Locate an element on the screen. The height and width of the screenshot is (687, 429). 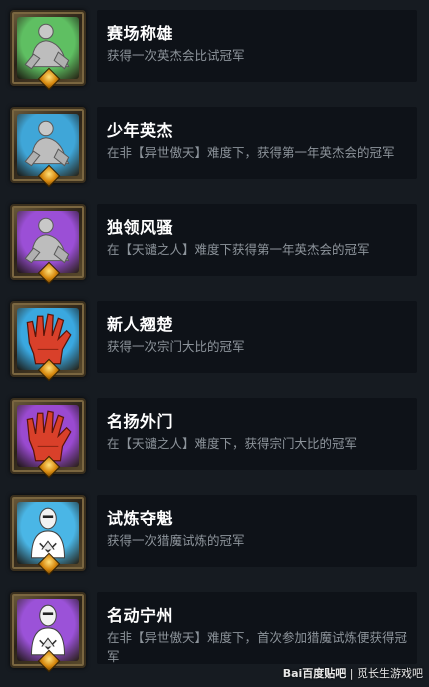
achievement-title: 试炼夺魁 is located at coordinates (140, 518).